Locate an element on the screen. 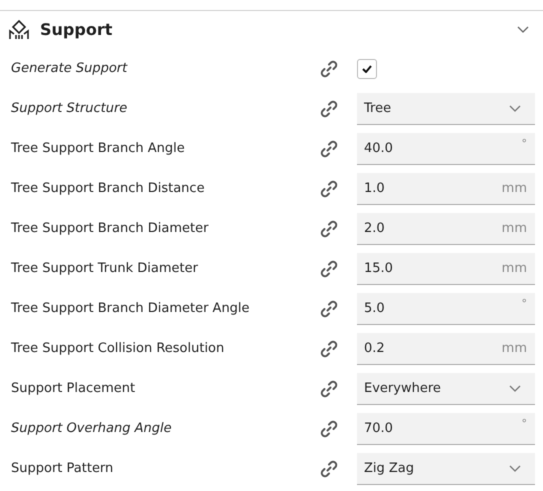 Image resolution: width=543 pixels, height=491 pixels. setting-label: Support Overhang Angle is located at coordinates (92, 429).